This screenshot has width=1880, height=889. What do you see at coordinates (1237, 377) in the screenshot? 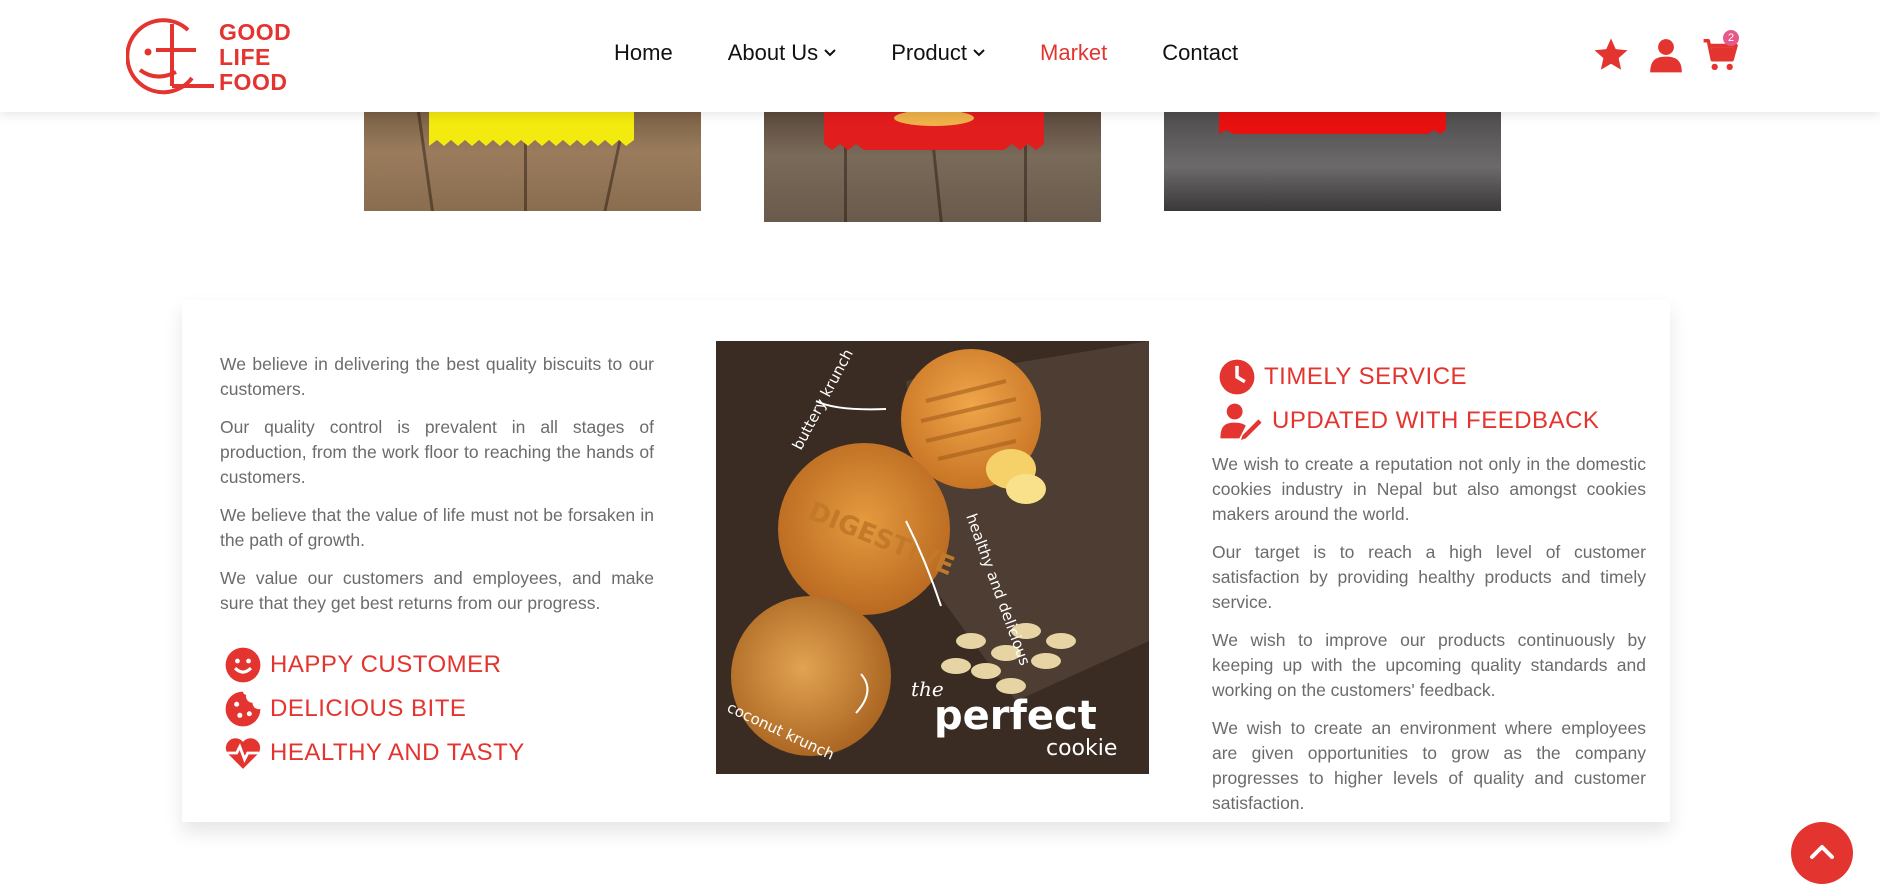
I see `clock-icon` at bounding box center [1237, 377].